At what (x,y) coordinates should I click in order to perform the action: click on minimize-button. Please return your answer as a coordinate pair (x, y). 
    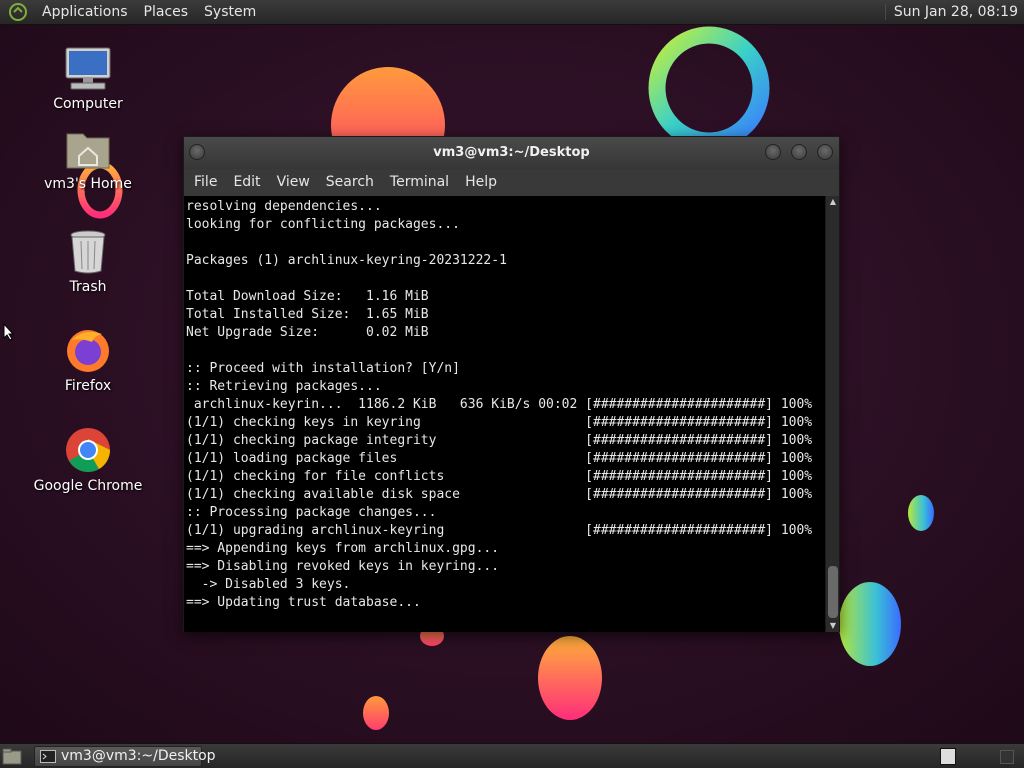
    Looking at the image, I should click on (773, 152).